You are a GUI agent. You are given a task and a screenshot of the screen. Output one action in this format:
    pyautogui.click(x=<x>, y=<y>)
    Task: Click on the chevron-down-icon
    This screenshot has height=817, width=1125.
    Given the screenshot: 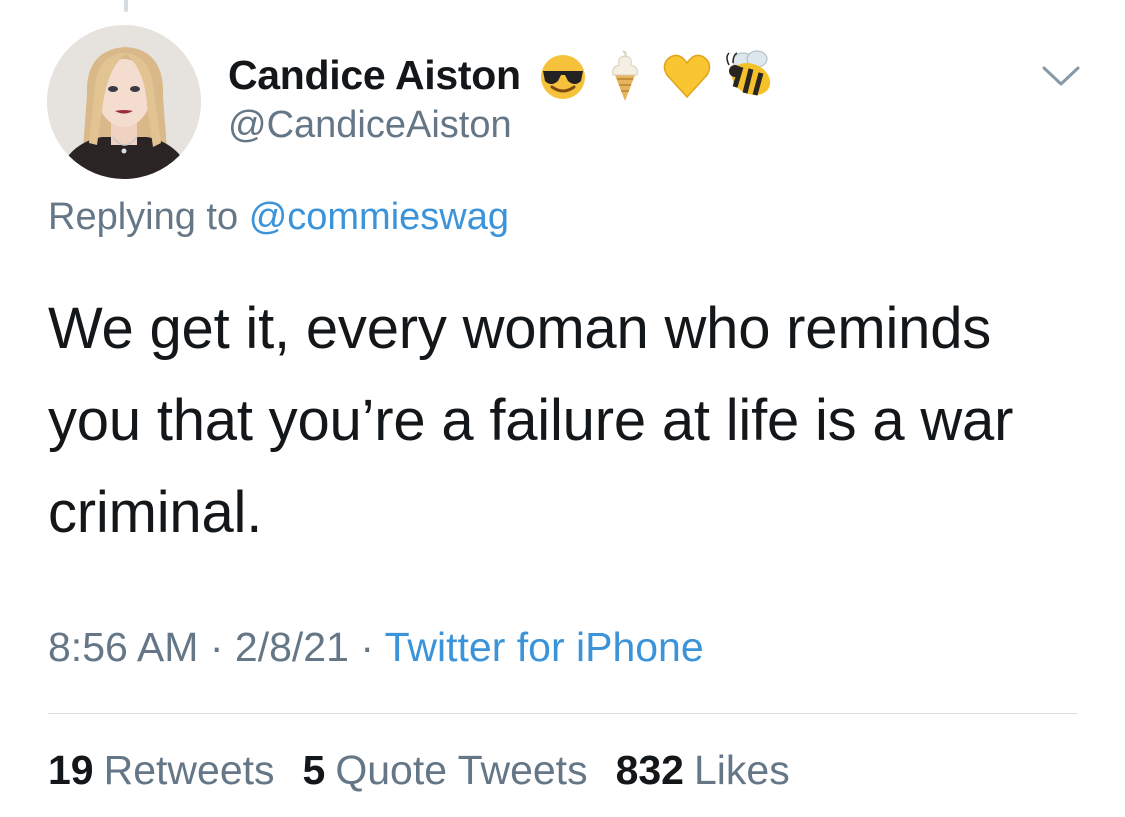 What is the action you would take?
    pyautogui.click(x=1061, y=75)
    